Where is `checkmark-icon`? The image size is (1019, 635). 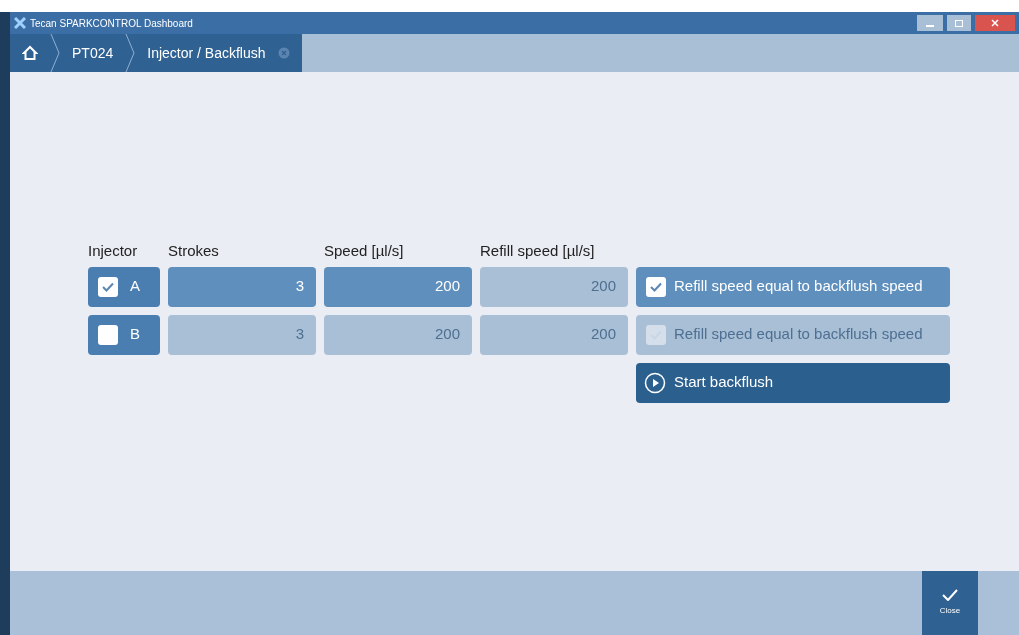
checkmark-icon is located at coordinates (950, 595).